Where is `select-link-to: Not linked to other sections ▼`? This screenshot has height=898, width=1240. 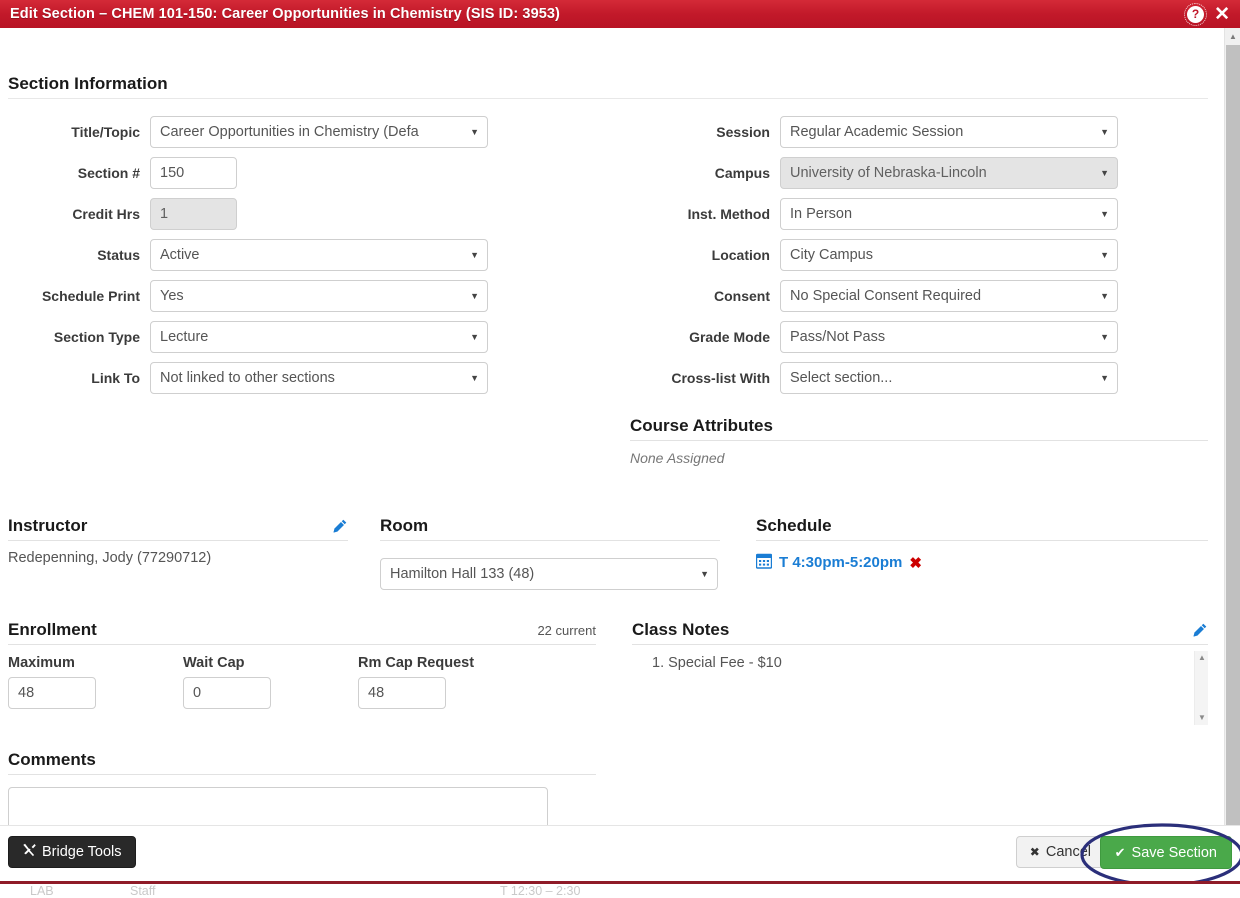 select-link-to: Not linked to other sections ▼ is located at coordinates (319, 378).